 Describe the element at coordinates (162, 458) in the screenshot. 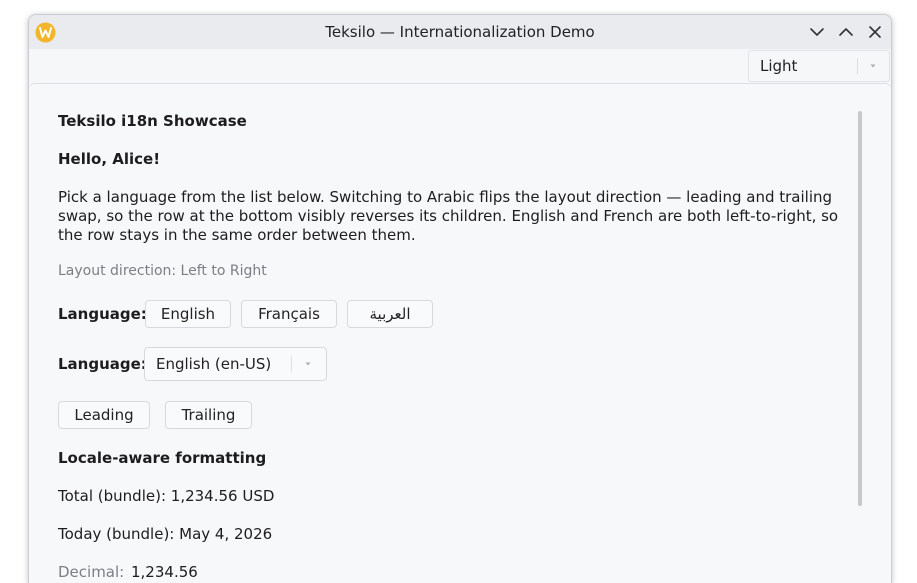

I see `formatting-heading: Locale-aware formatting` at that location.